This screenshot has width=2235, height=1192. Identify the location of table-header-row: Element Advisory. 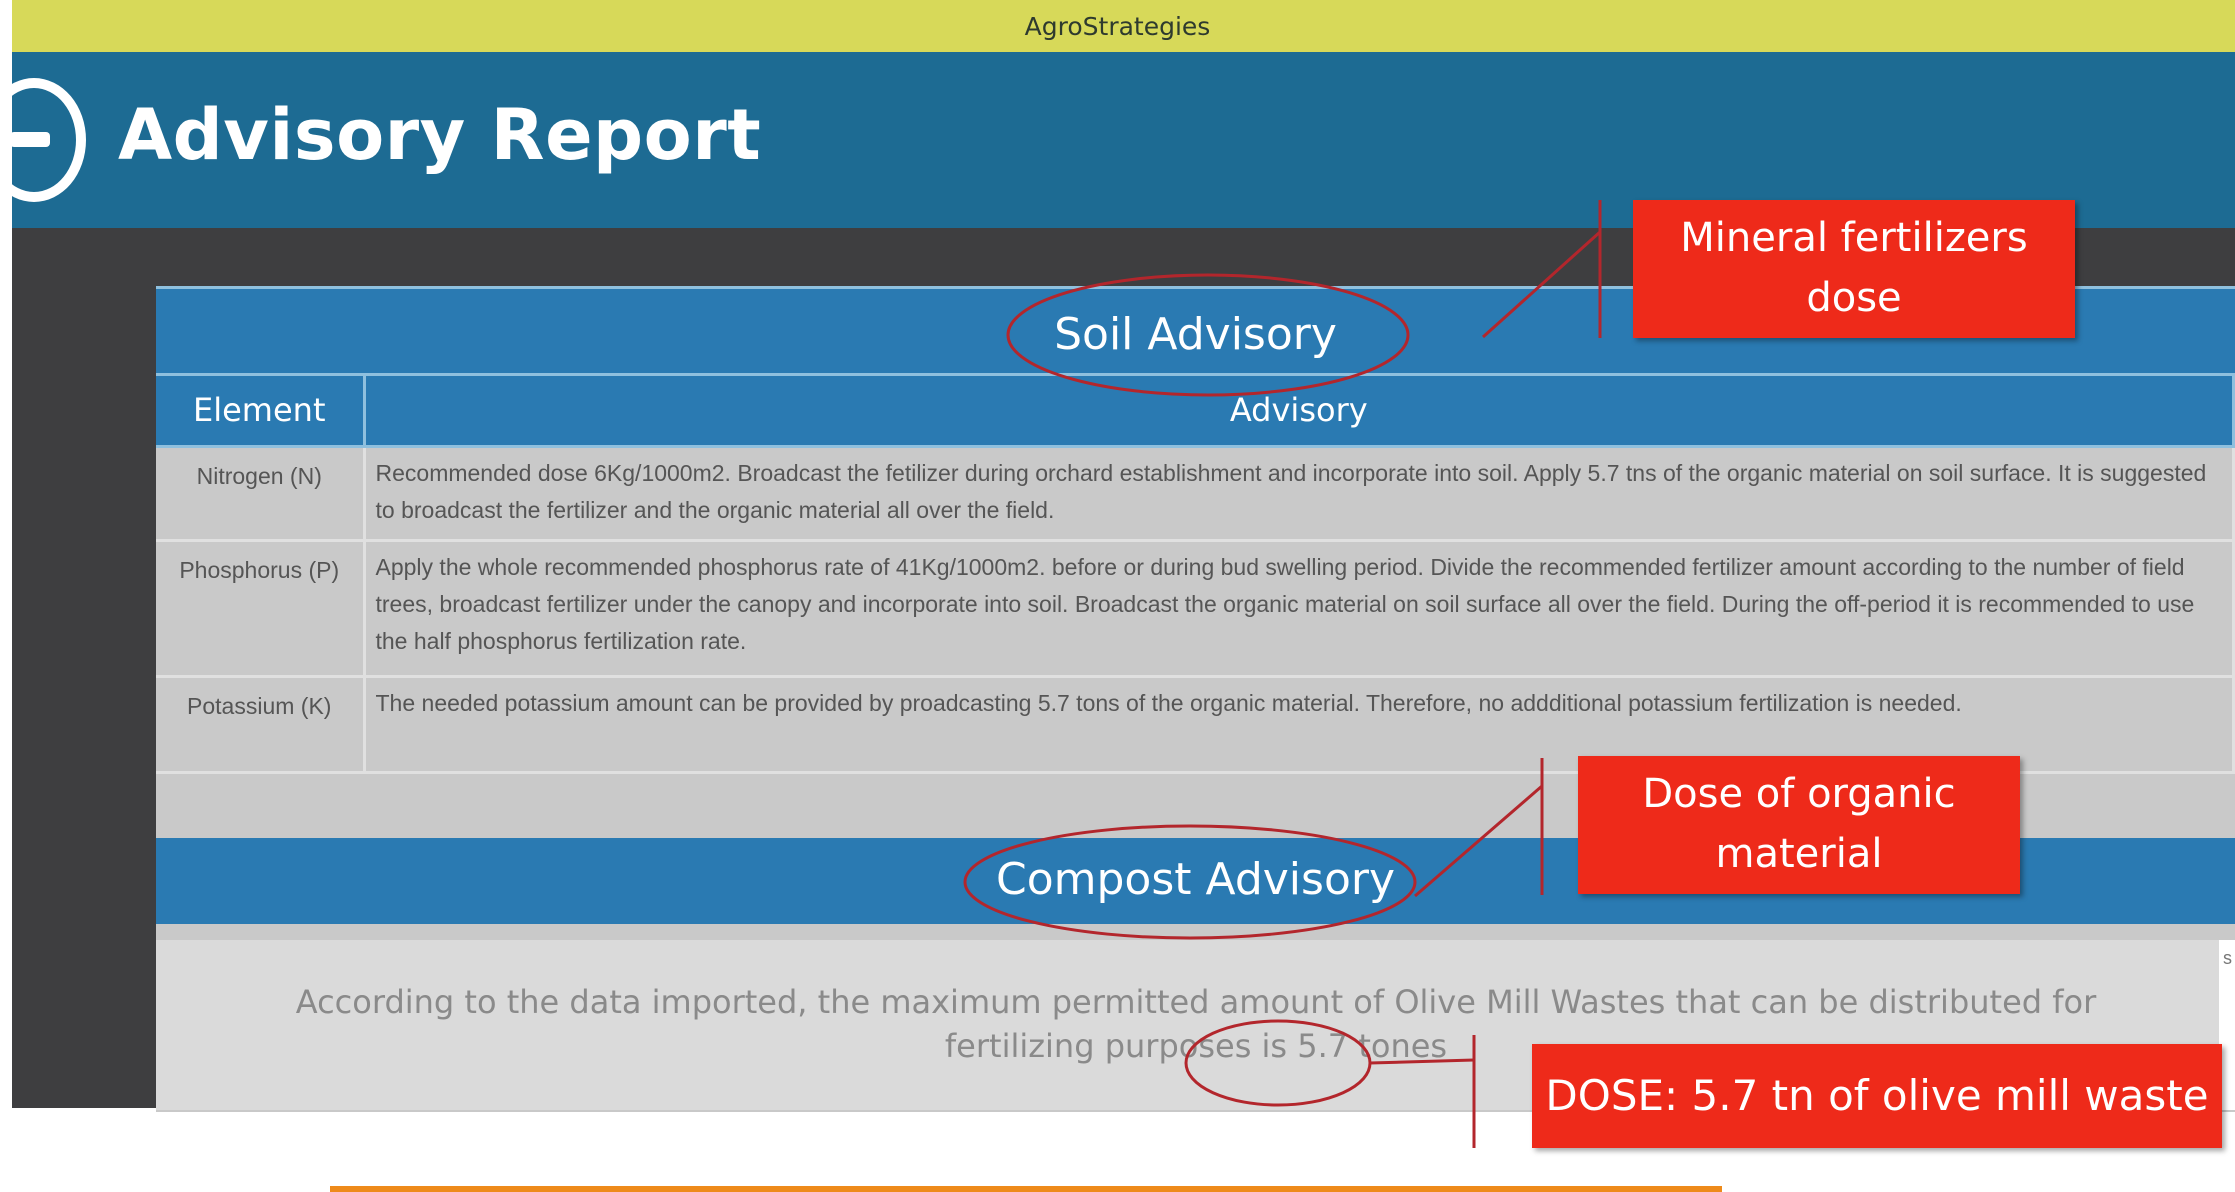
(1195, 412).